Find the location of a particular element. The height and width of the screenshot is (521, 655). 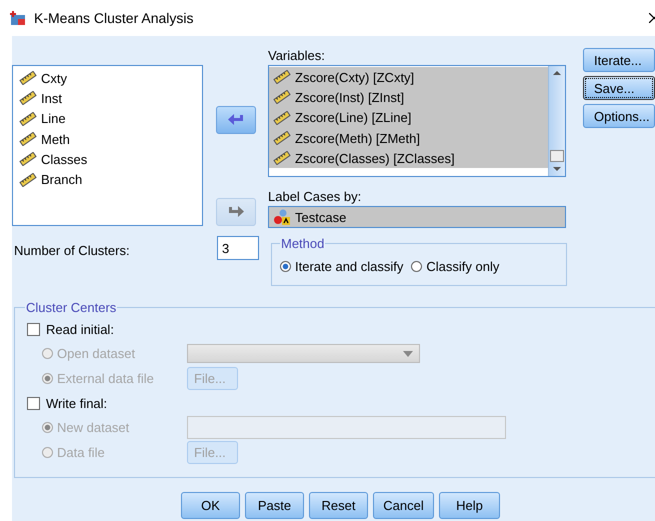

group-title: Cluster Centers is located at coordinates (71, 307).